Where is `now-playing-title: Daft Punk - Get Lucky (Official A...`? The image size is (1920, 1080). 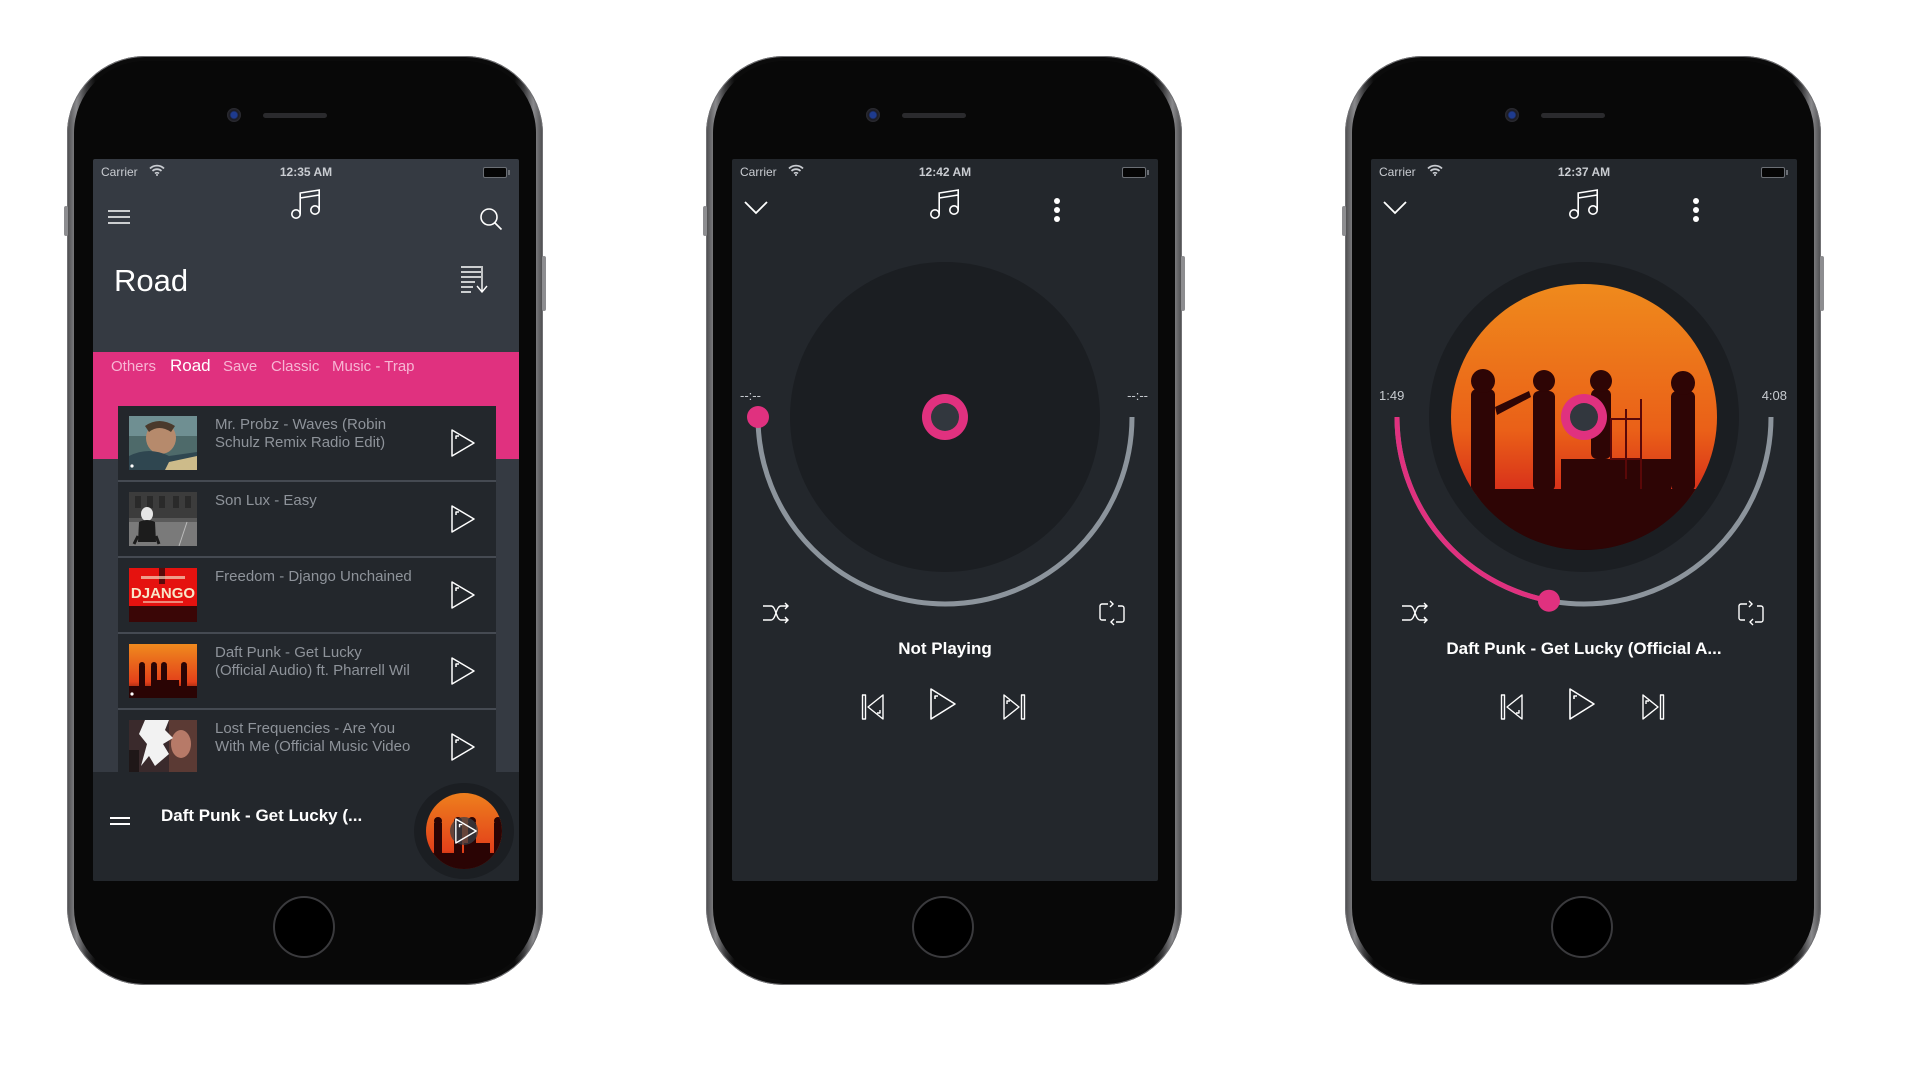 now-playing-title: Daft Punk - Get Lucky (Official A... is located at coordinates (1584, 648).